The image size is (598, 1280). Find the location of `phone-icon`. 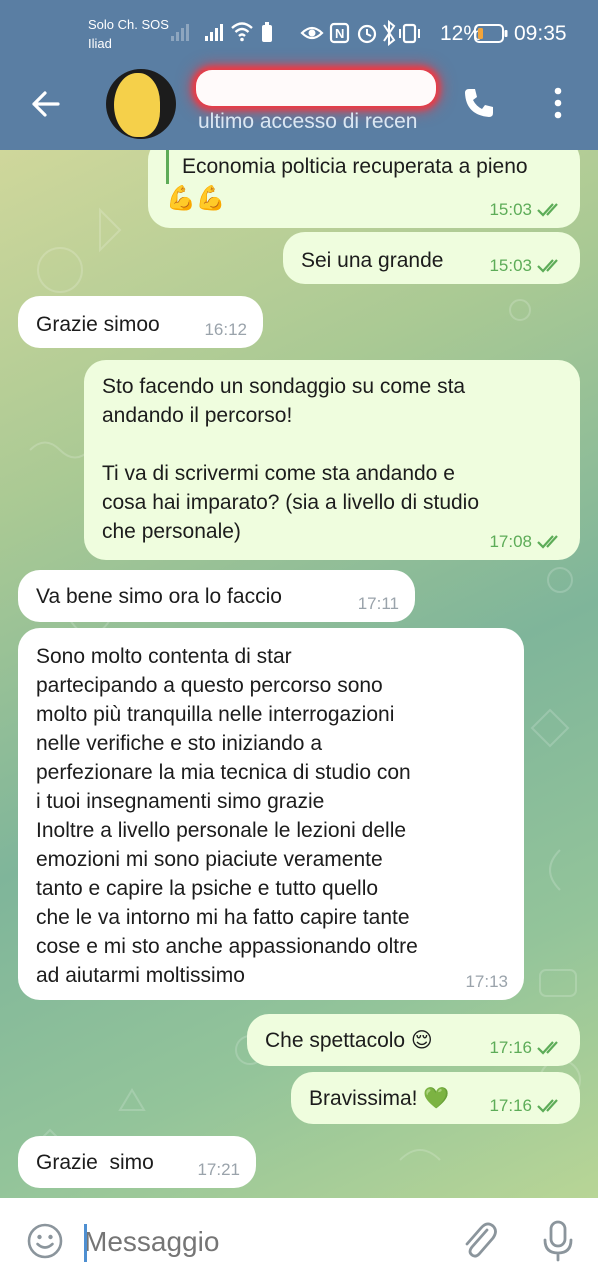

phone-icon is located at coordinates (479, 103).